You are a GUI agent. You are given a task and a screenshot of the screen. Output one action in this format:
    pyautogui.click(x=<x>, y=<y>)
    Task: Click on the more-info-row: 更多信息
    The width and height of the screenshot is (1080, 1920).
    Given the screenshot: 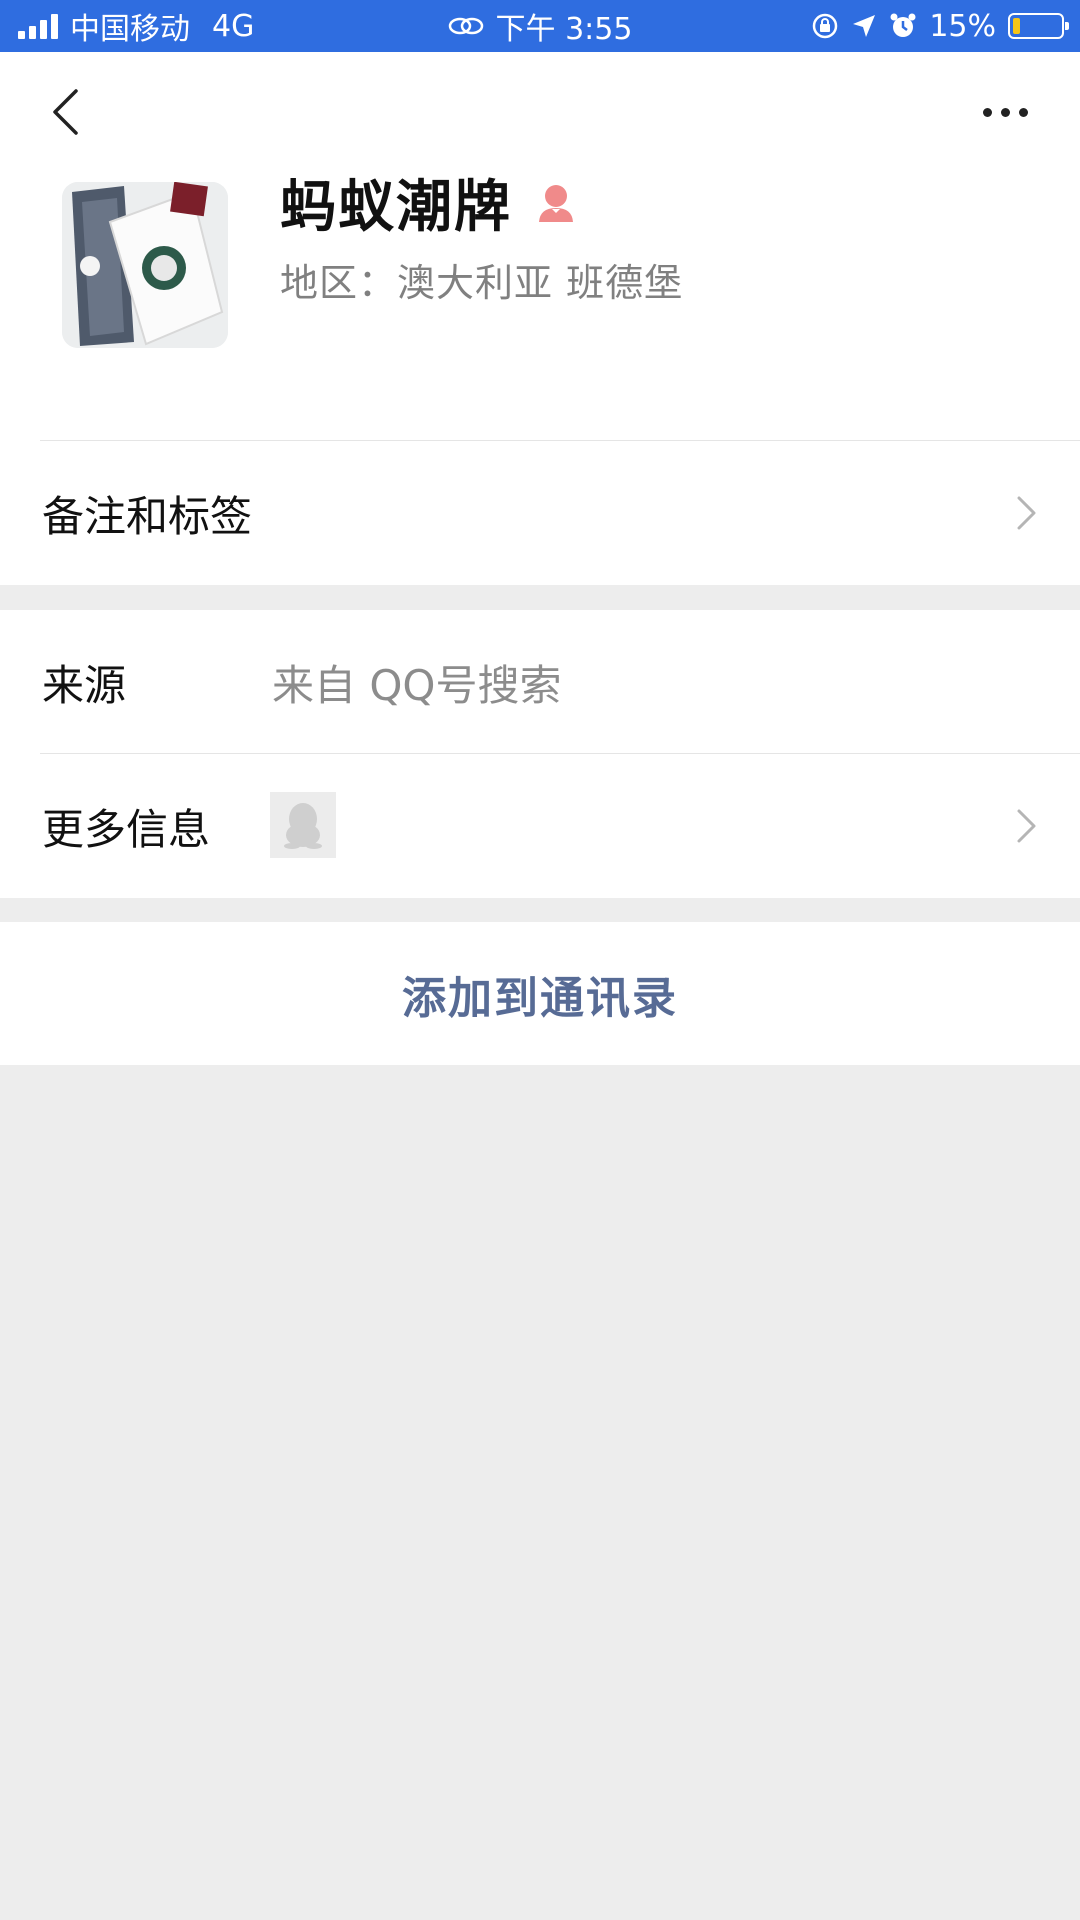 What is the action you would take?
    pyautogui.click(x=540, y=826)
    